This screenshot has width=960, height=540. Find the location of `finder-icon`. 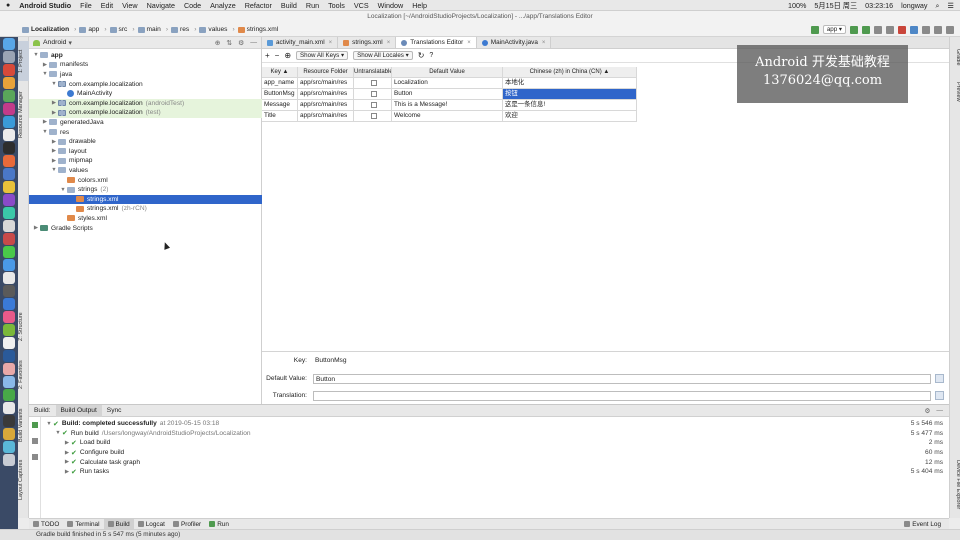

finder-icon is located at coordinates (9, 44).